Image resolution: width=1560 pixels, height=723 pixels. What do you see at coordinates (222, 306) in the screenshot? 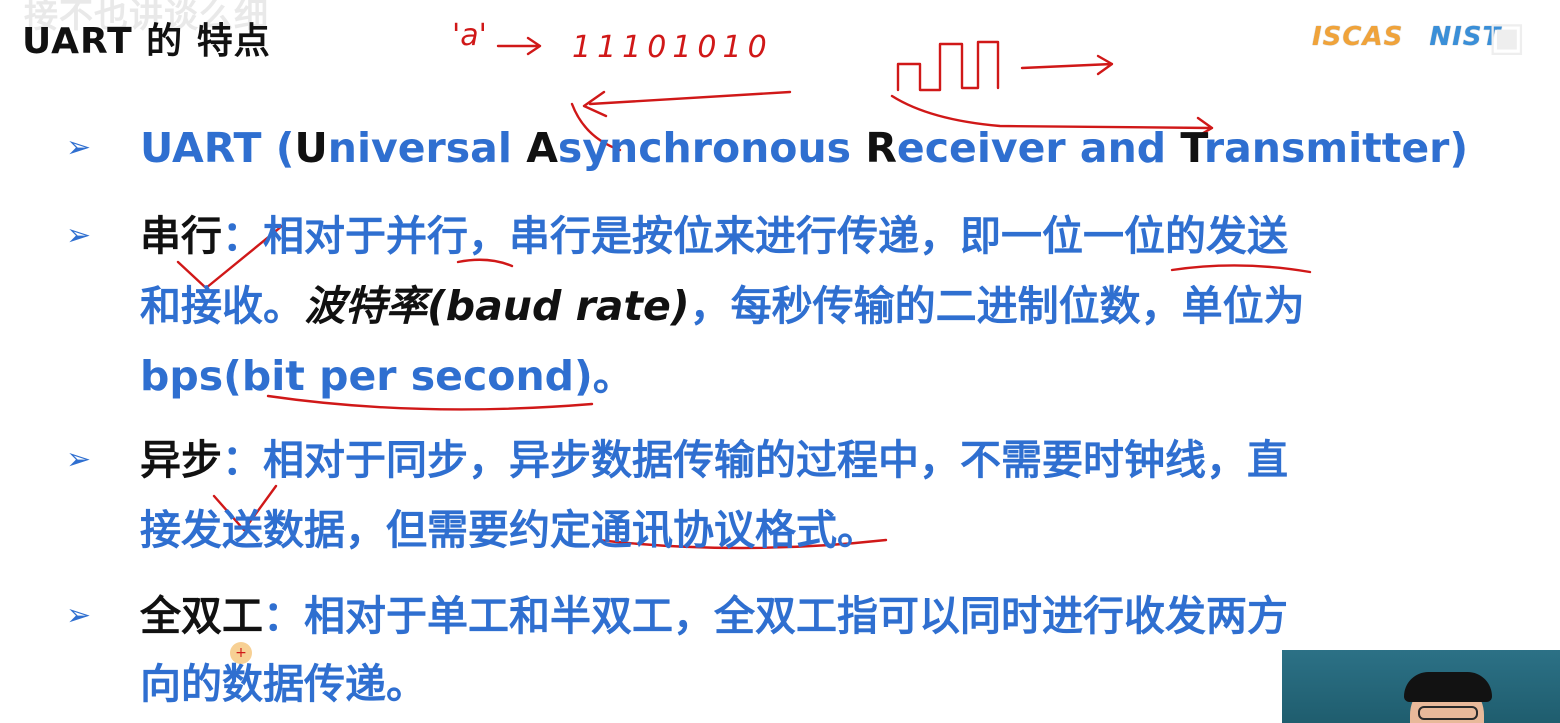
I see `text-segment: 和接收。` at bounding box center [222, 306].